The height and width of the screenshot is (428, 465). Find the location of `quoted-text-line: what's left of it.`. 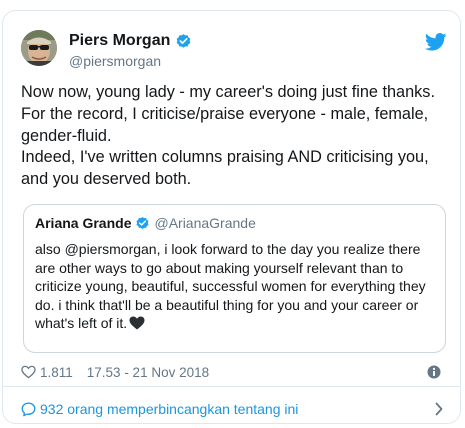

quoted-text-line: what's left of it. is located at coordinates (81, 323).